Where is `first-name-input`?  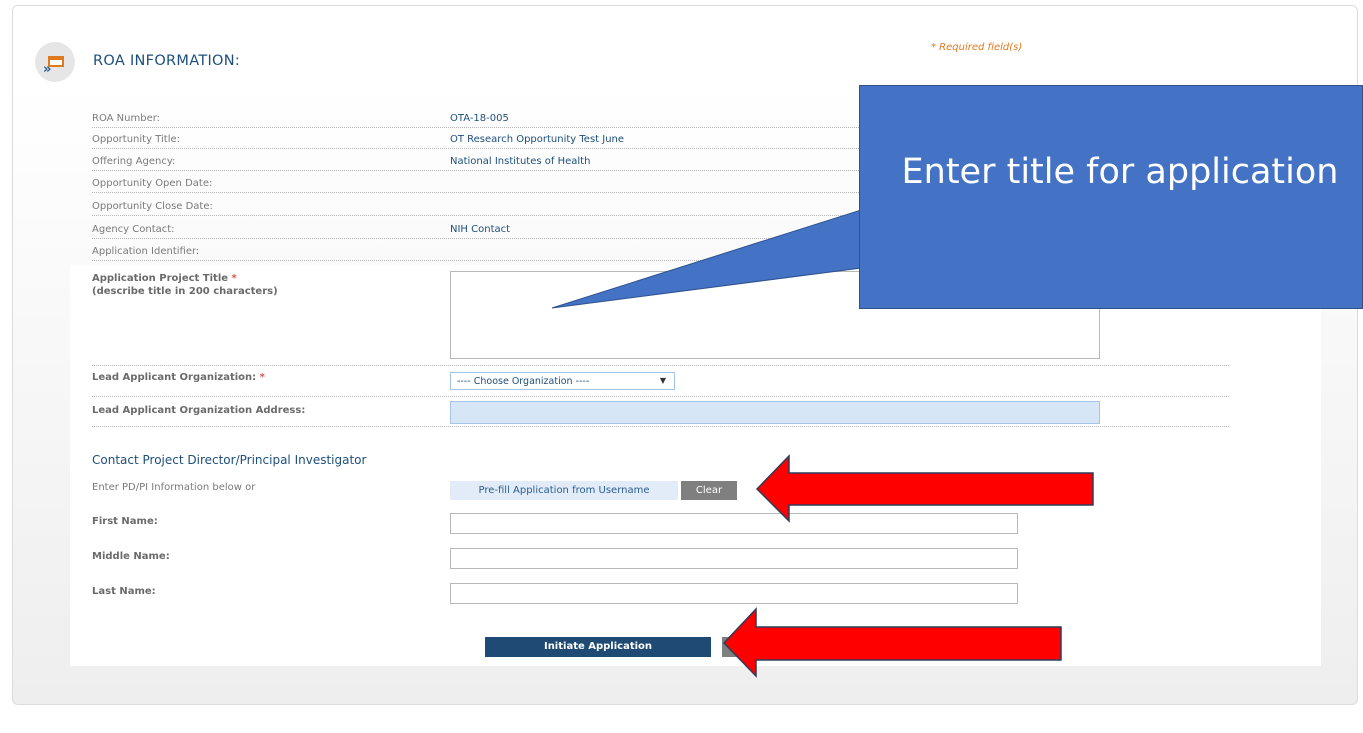 first-name-input is located at coordinates (734, 523).